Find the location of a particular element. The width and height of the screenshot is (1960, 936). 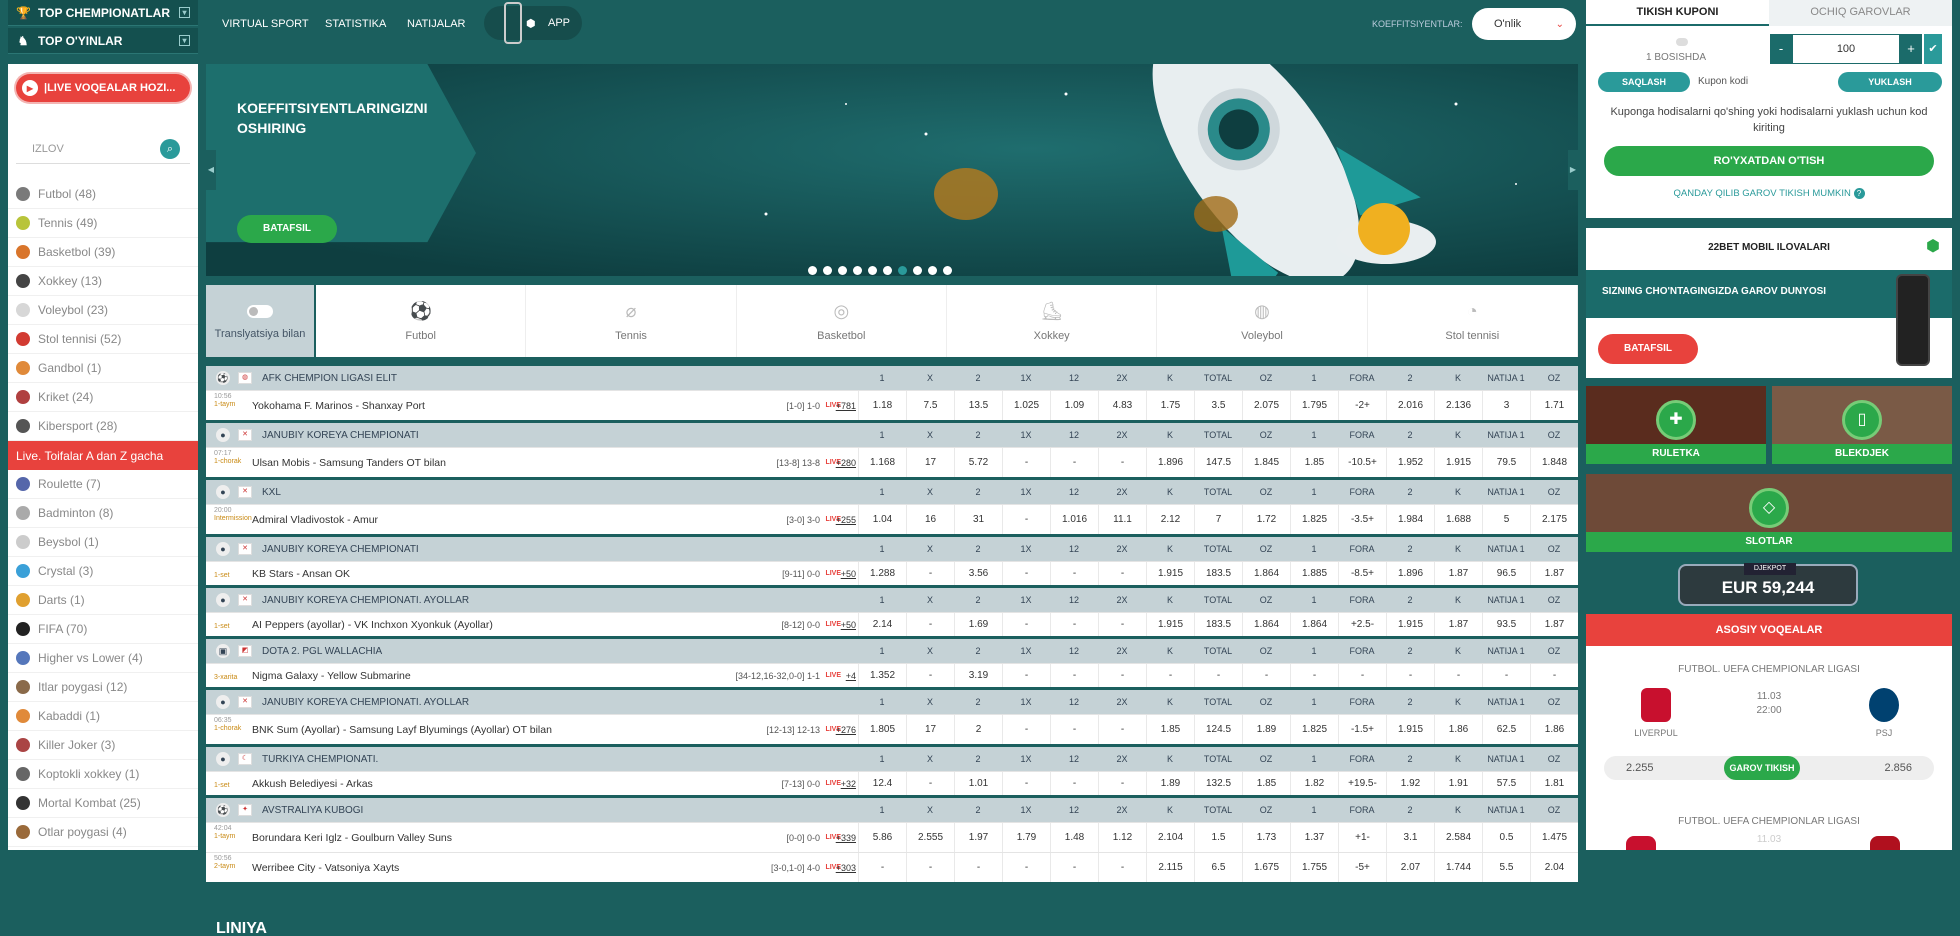

event-name: Ulsan Mobis - Samsung Tanders OT bilan is located at coordinates (349, 463).